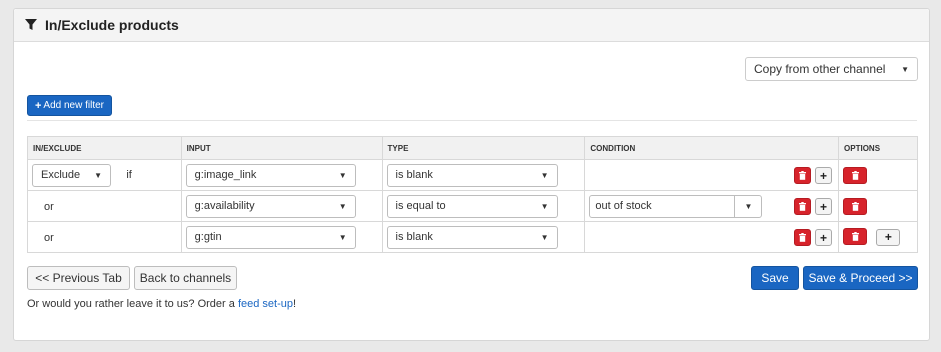 This screenshot has height=352, width=941. Describe the element at coordinates (185, 278) in the screenshot. I see `back-to-channels-button: Back to channels` at that location.